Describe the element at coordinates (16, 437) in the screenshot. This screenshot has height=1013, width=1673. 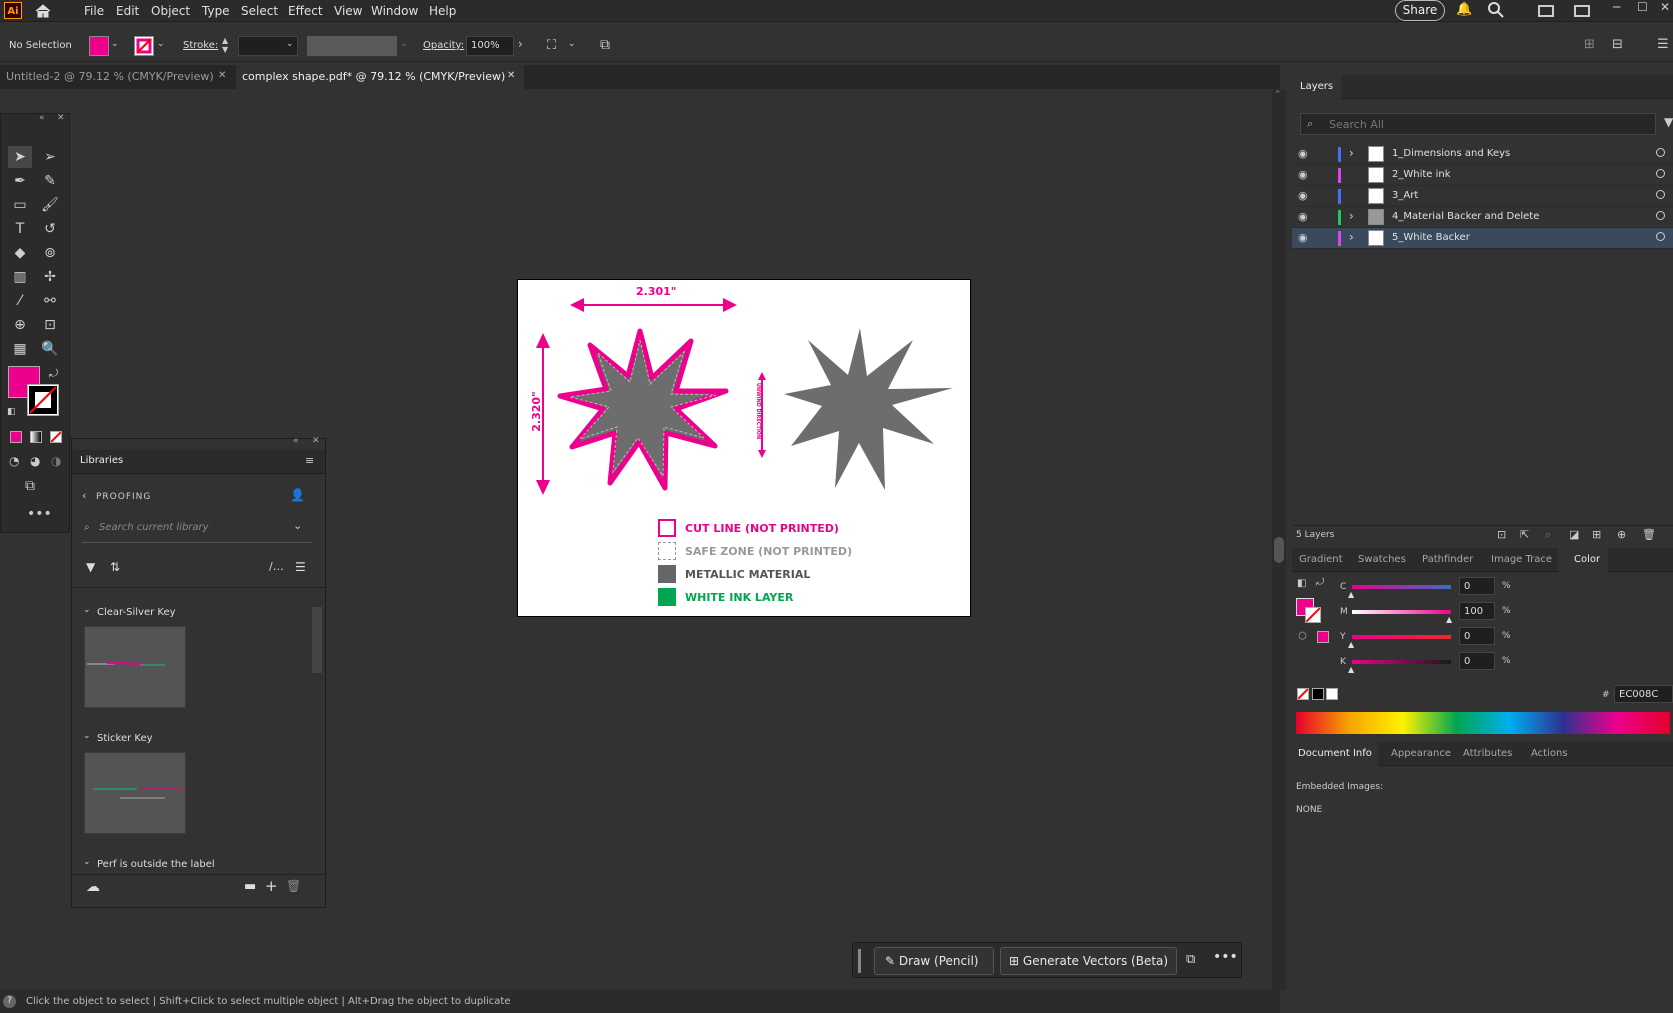
I see `color-mode-icon` at that location.